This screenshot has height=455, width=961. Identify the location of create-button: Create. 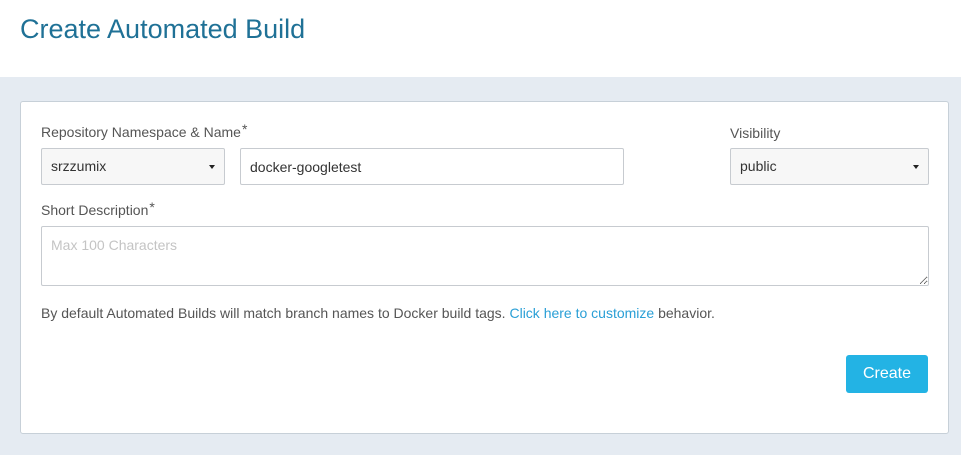
(887, 374).